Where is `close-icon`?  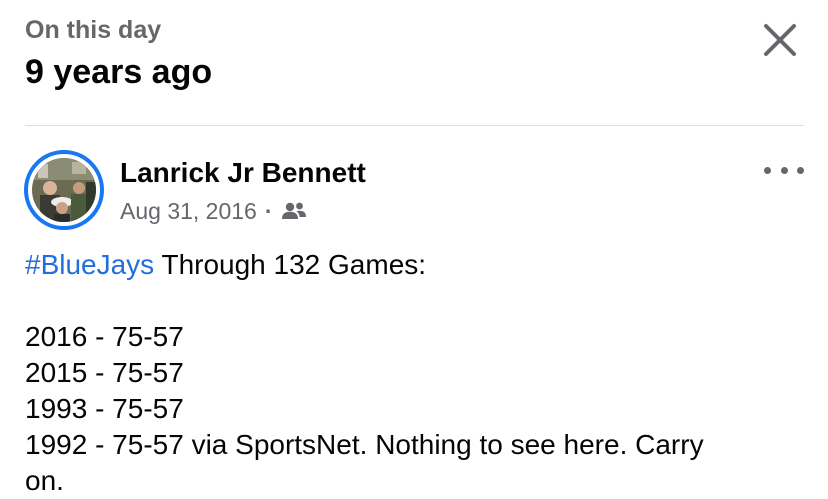 close-icon is located at coordinates (780, 40).